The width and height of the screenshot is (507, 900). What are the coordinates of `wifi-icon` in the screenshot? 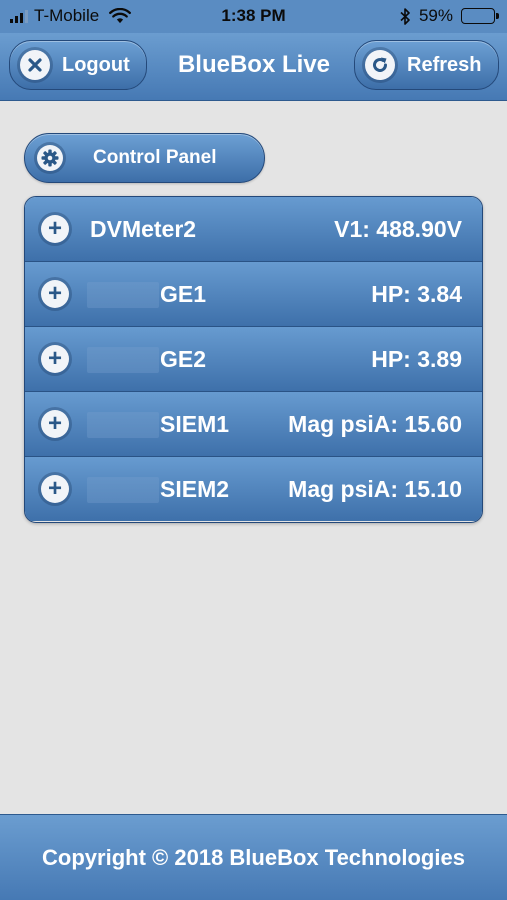 It's located at (120, 16).